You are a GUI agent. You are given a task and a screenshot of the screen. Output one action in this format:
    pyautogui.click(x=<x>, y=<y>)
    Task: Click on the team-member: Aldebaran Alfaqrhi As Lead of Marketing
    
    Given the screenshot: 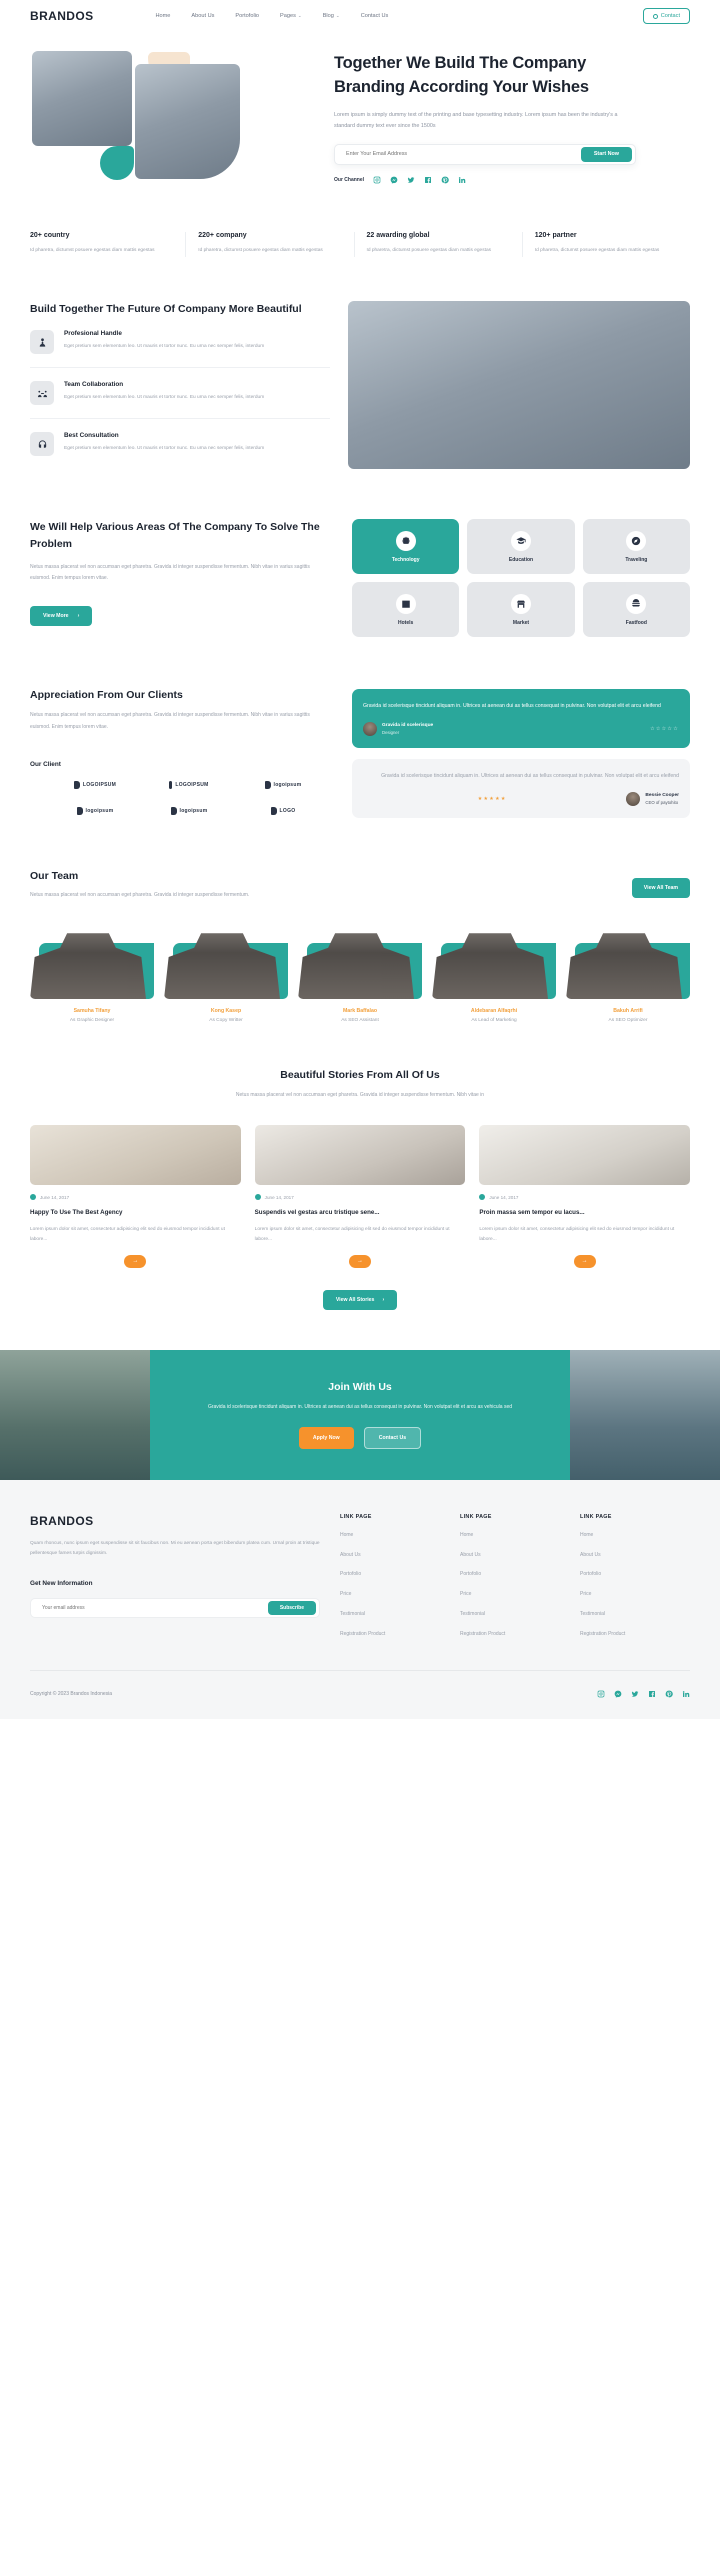 What is the action you would take?
    pyautogui.click(x=494, y=975)
    